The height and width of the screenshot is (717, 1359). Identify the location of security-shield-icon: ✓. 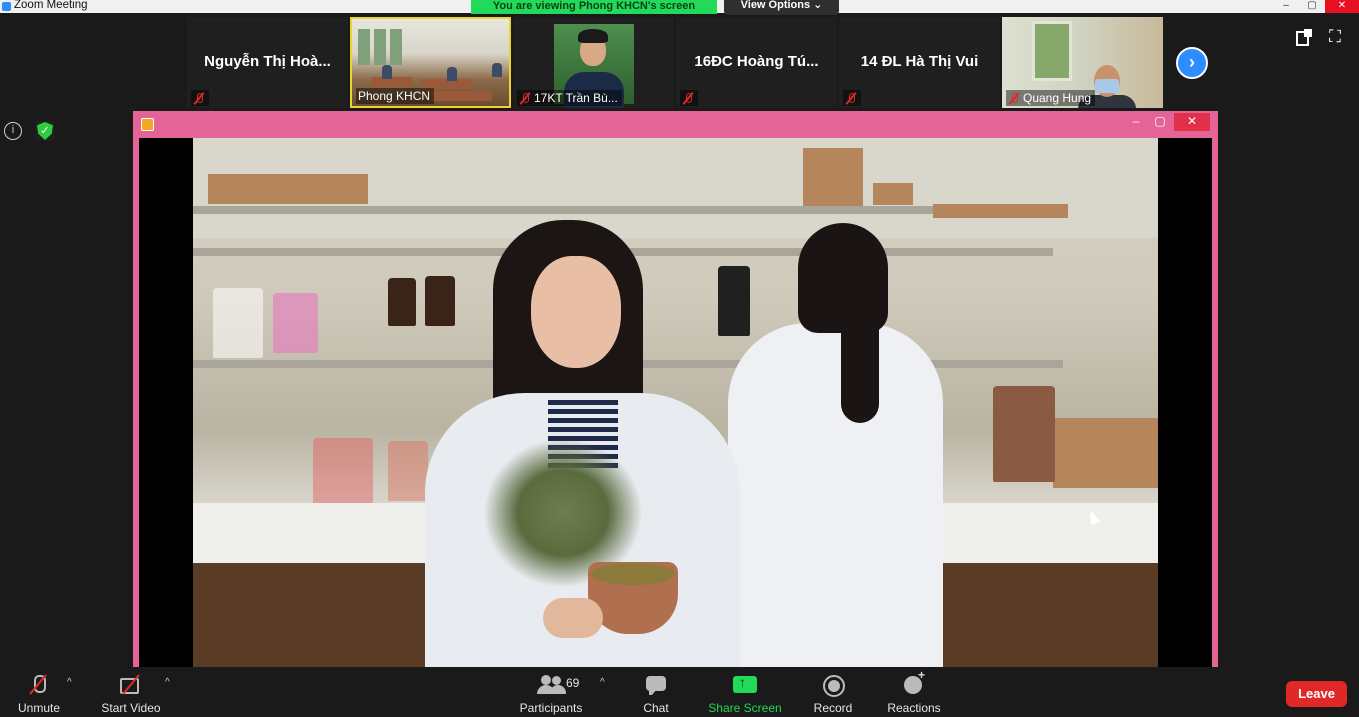
(45, 131).